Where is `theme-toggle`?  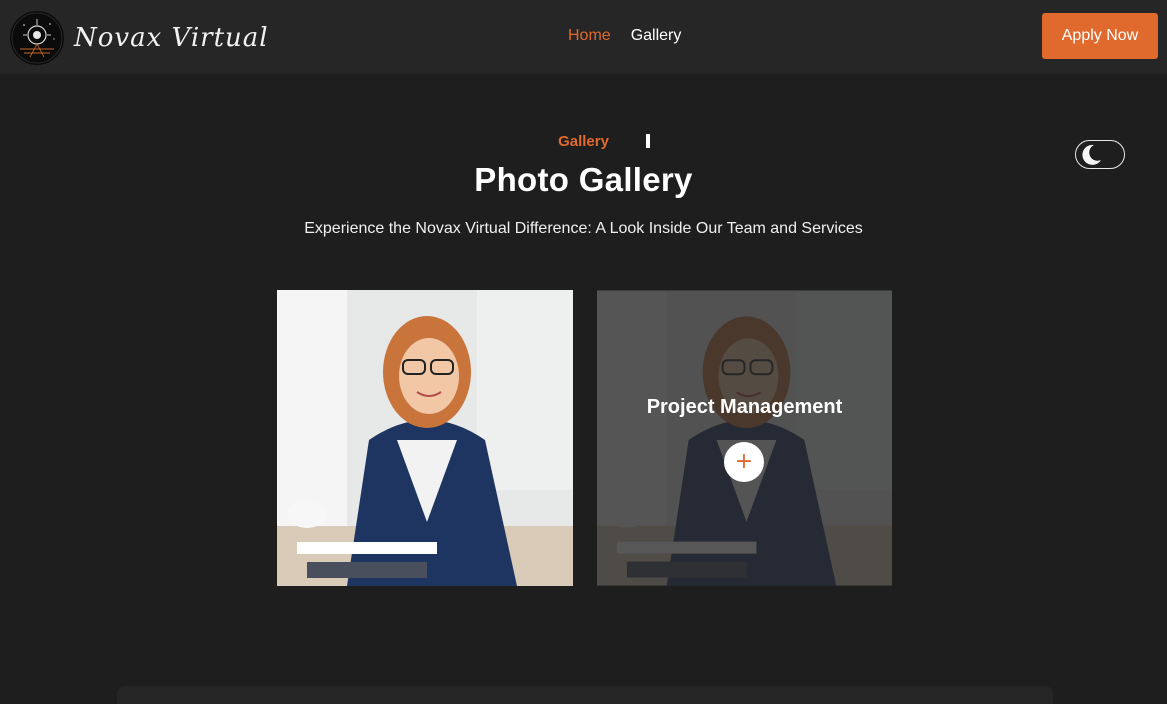
theme-toggle is located at coordinates (1100, 154).